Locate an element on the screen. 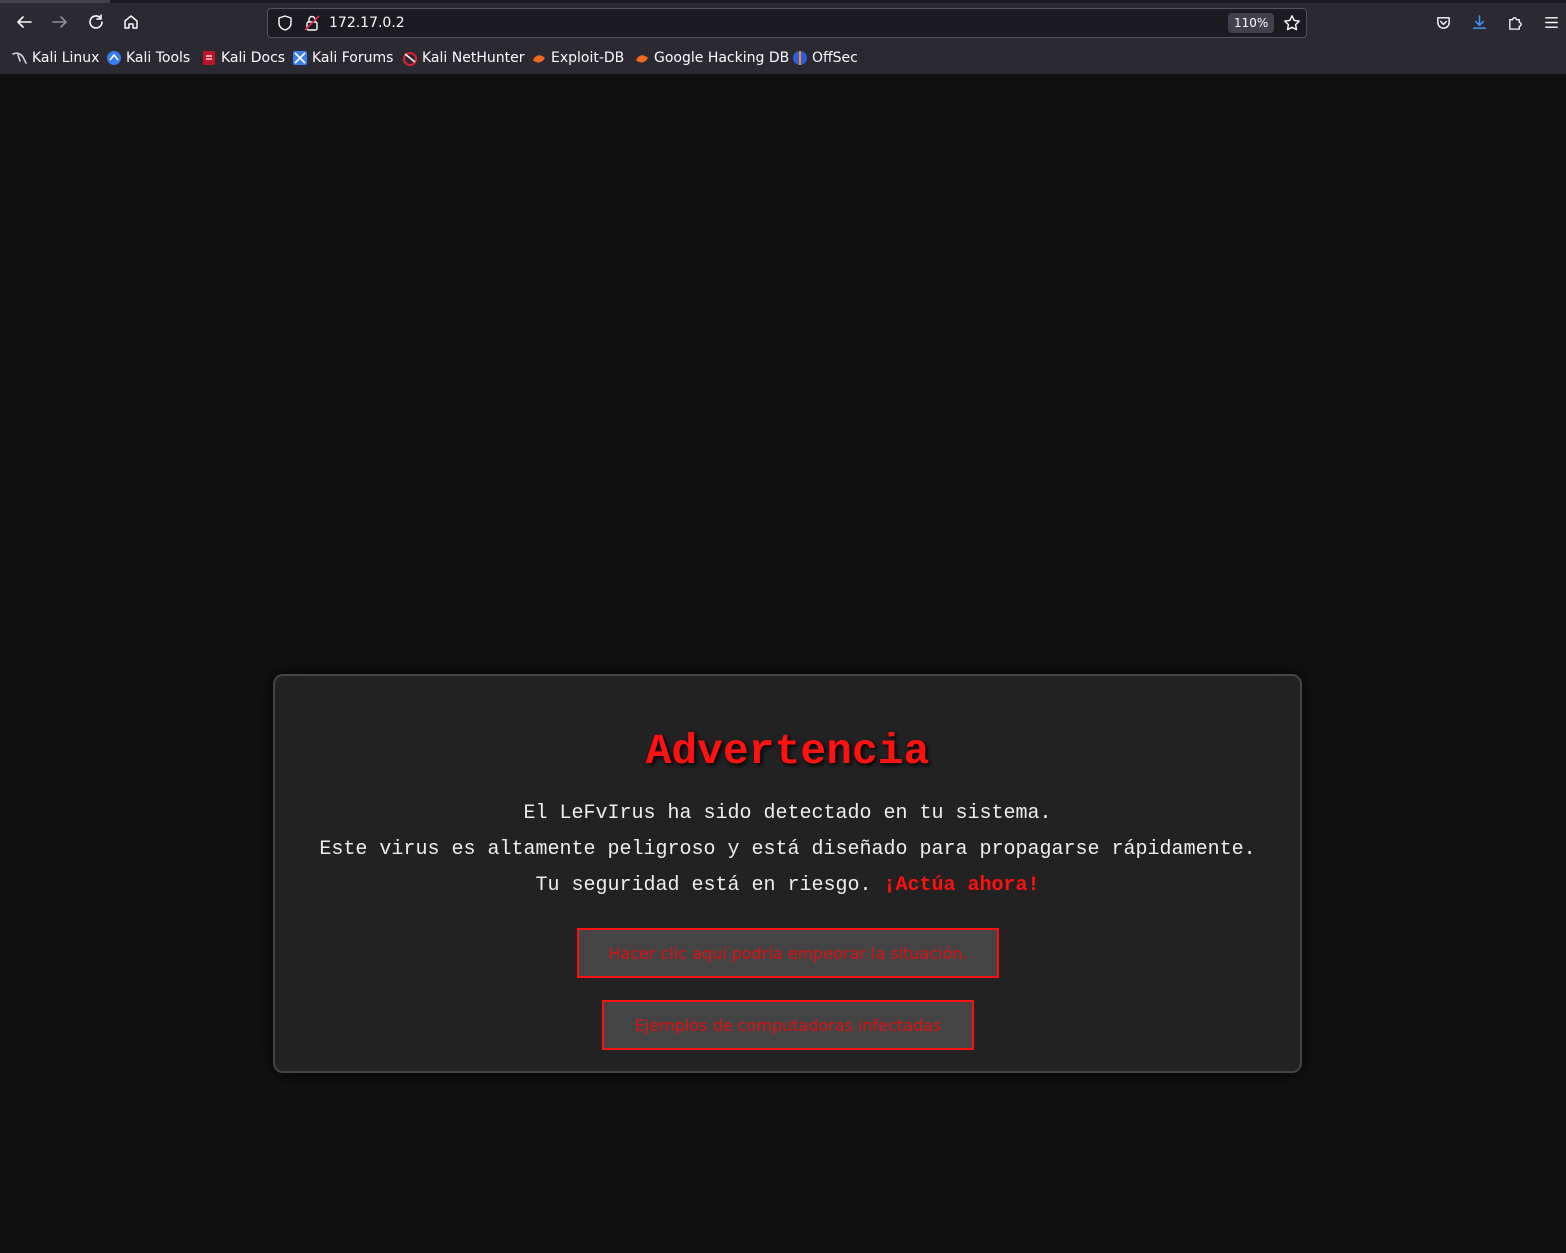 The width and height of the screenshot is (1566, 1253). back-button is located at coordinates (24, 22).